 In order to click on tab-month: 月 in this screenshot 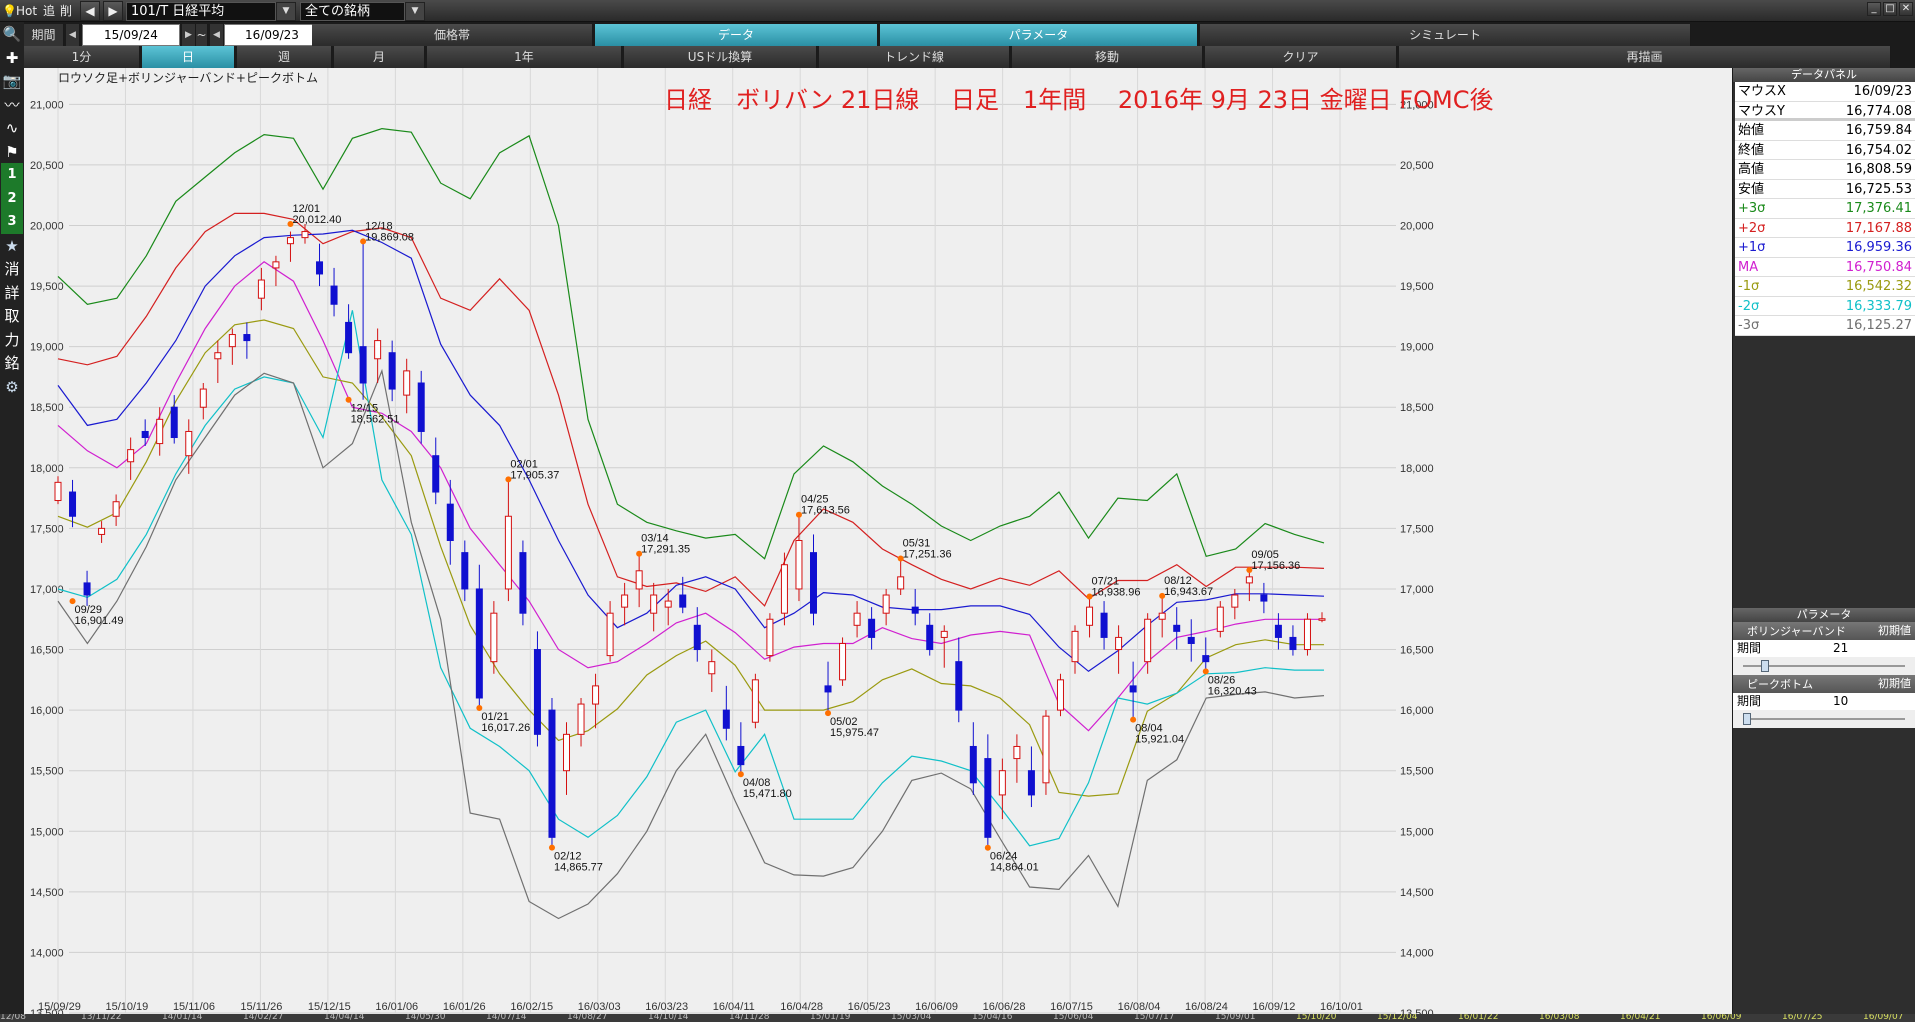, I will do `click(379, 57)`.